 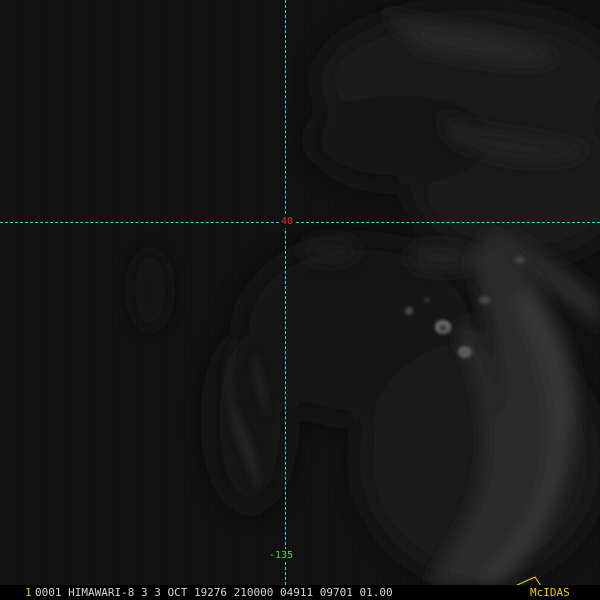 What do you see at coordinates (287, 221) in the screenshot?
I see `latitude-label: 40` at bounding box center [287, 221].